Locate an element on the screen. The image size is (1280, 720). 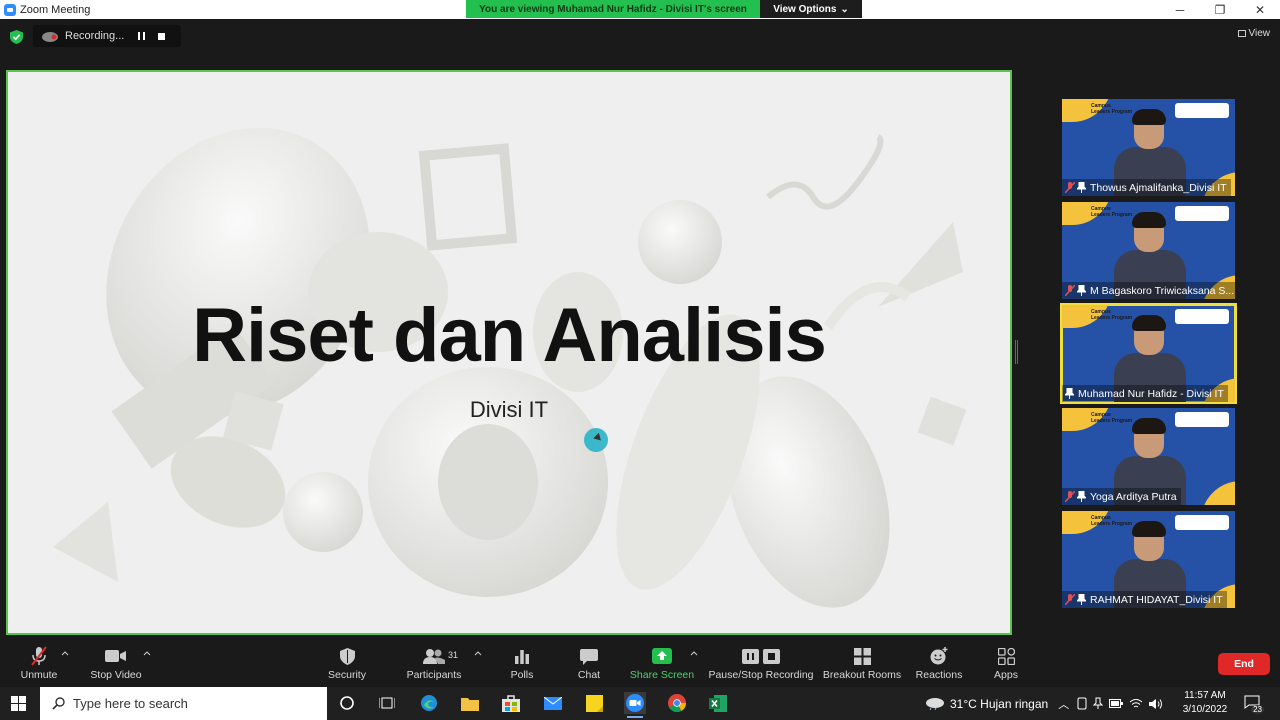
reactions-label: Reactions is located at coordinates (939, 675).